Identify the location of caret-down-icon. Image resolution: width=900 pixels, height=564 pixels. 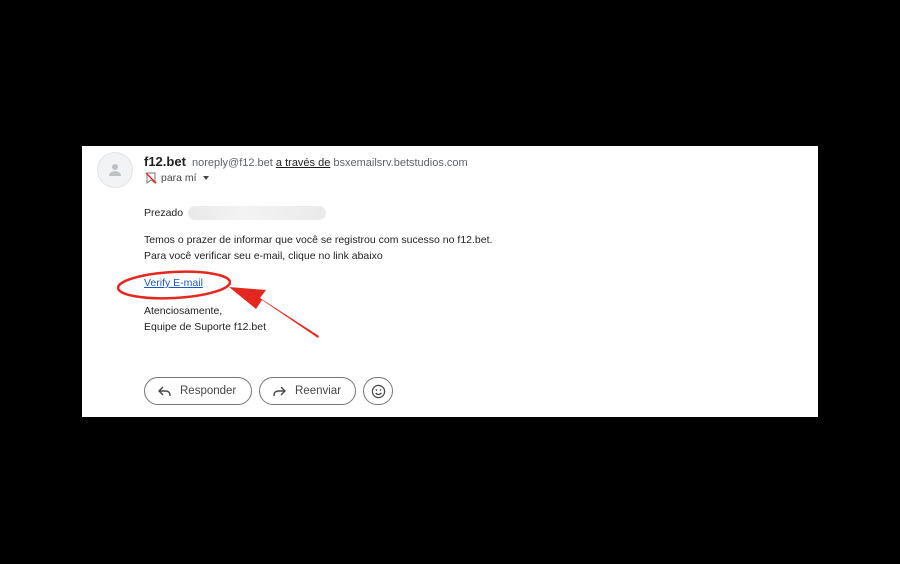
(205, 178).